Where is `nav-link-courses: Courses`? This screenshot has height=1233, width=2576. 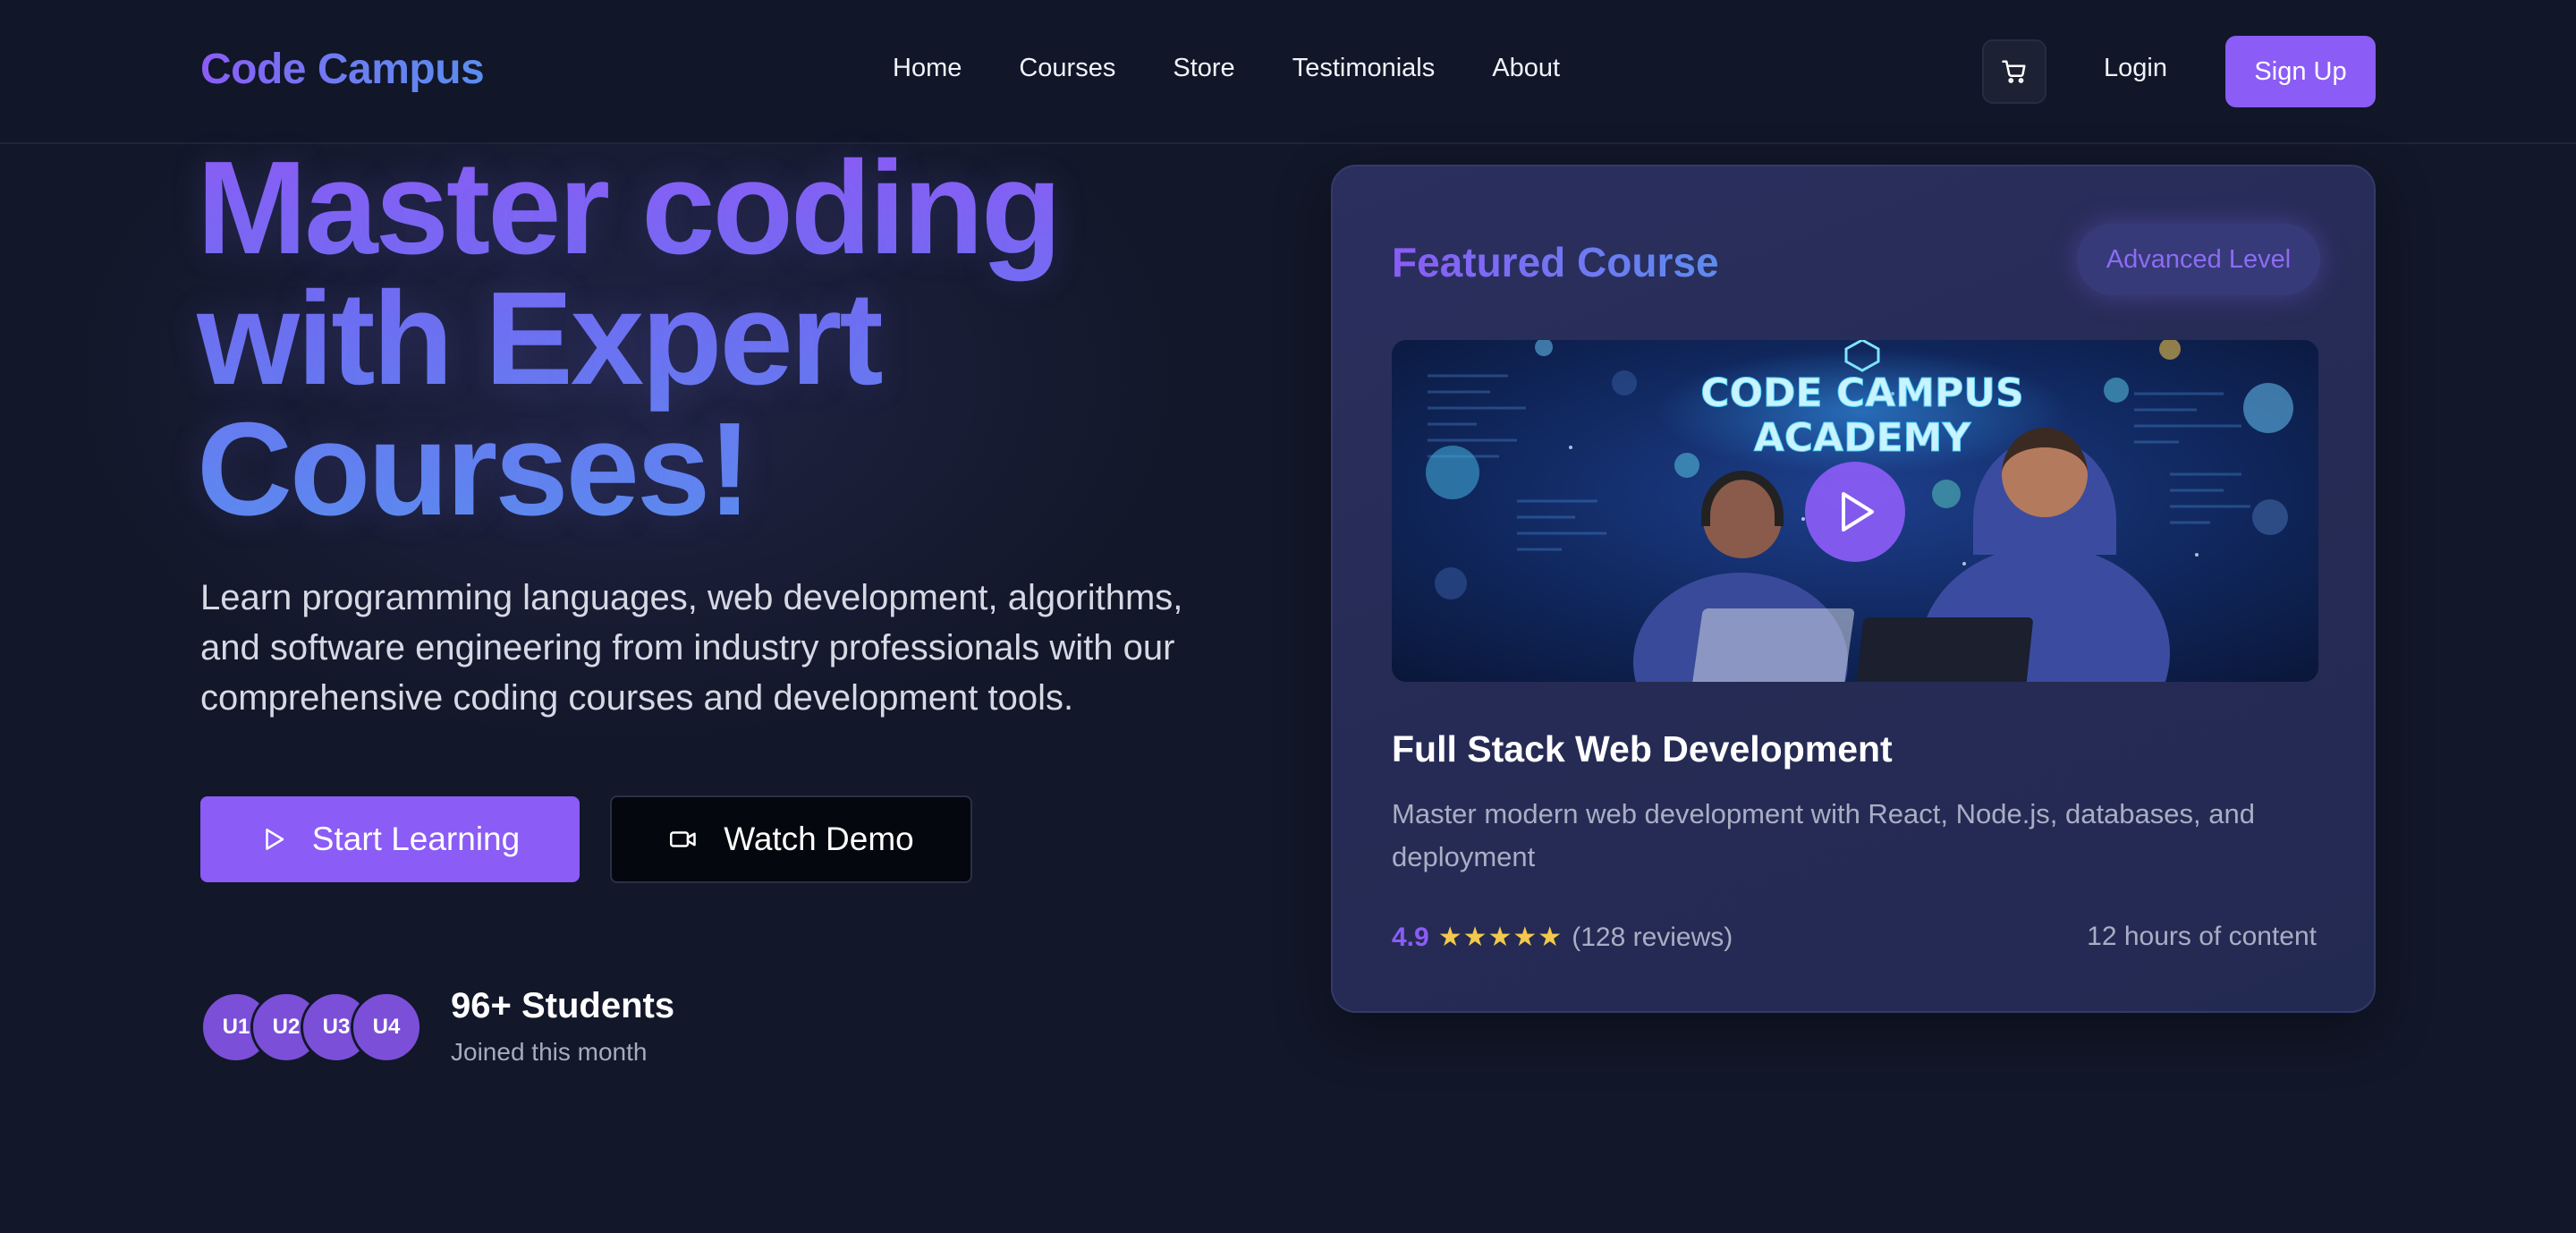 nav-link-courses: Courses is located at coordinates (1067, 68).